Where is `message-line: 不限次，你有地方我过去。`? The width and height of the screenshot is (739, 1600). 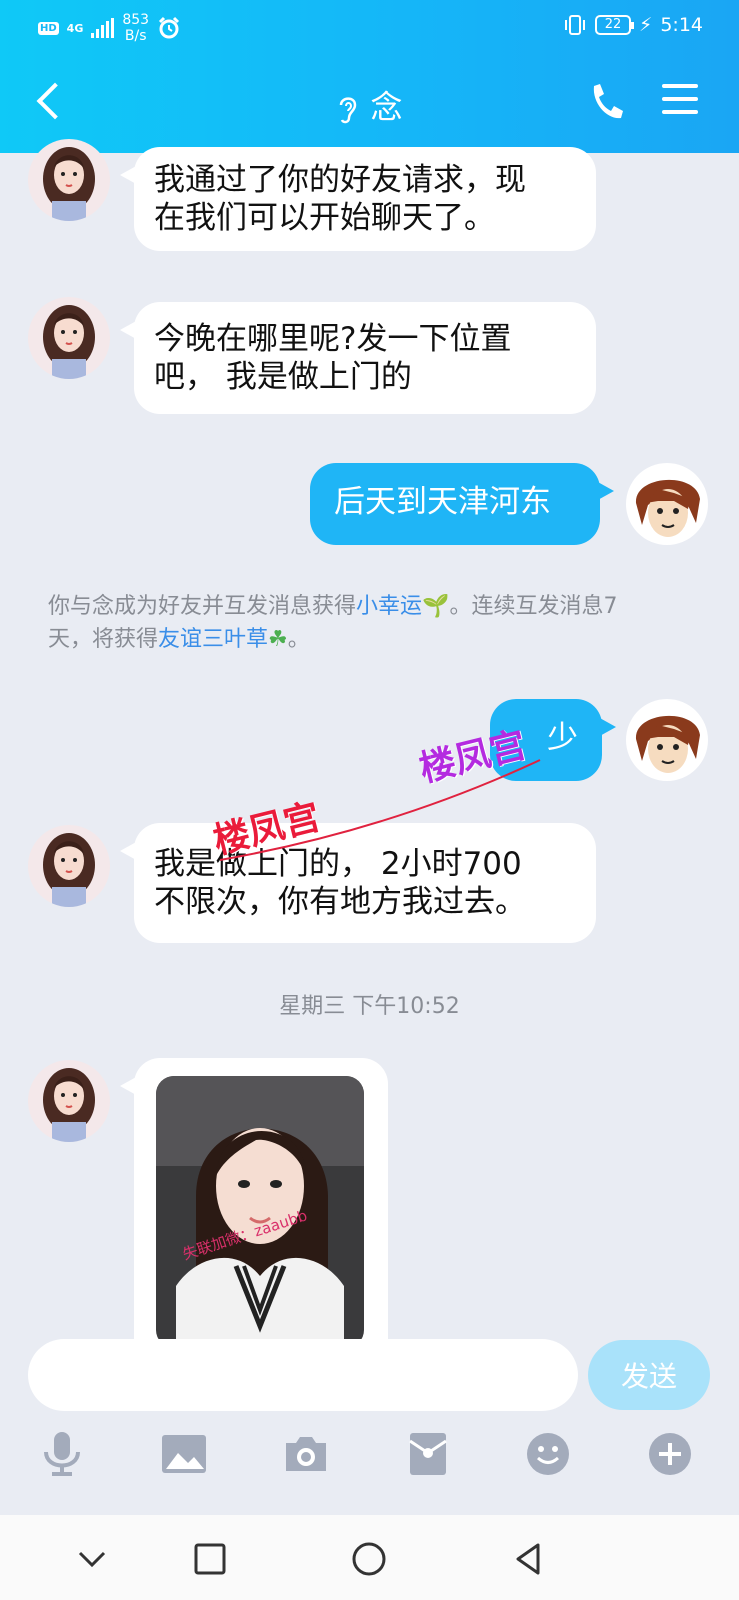 message-line: 不限次，你有地方我过去。 is located at coordinates (340, 902).